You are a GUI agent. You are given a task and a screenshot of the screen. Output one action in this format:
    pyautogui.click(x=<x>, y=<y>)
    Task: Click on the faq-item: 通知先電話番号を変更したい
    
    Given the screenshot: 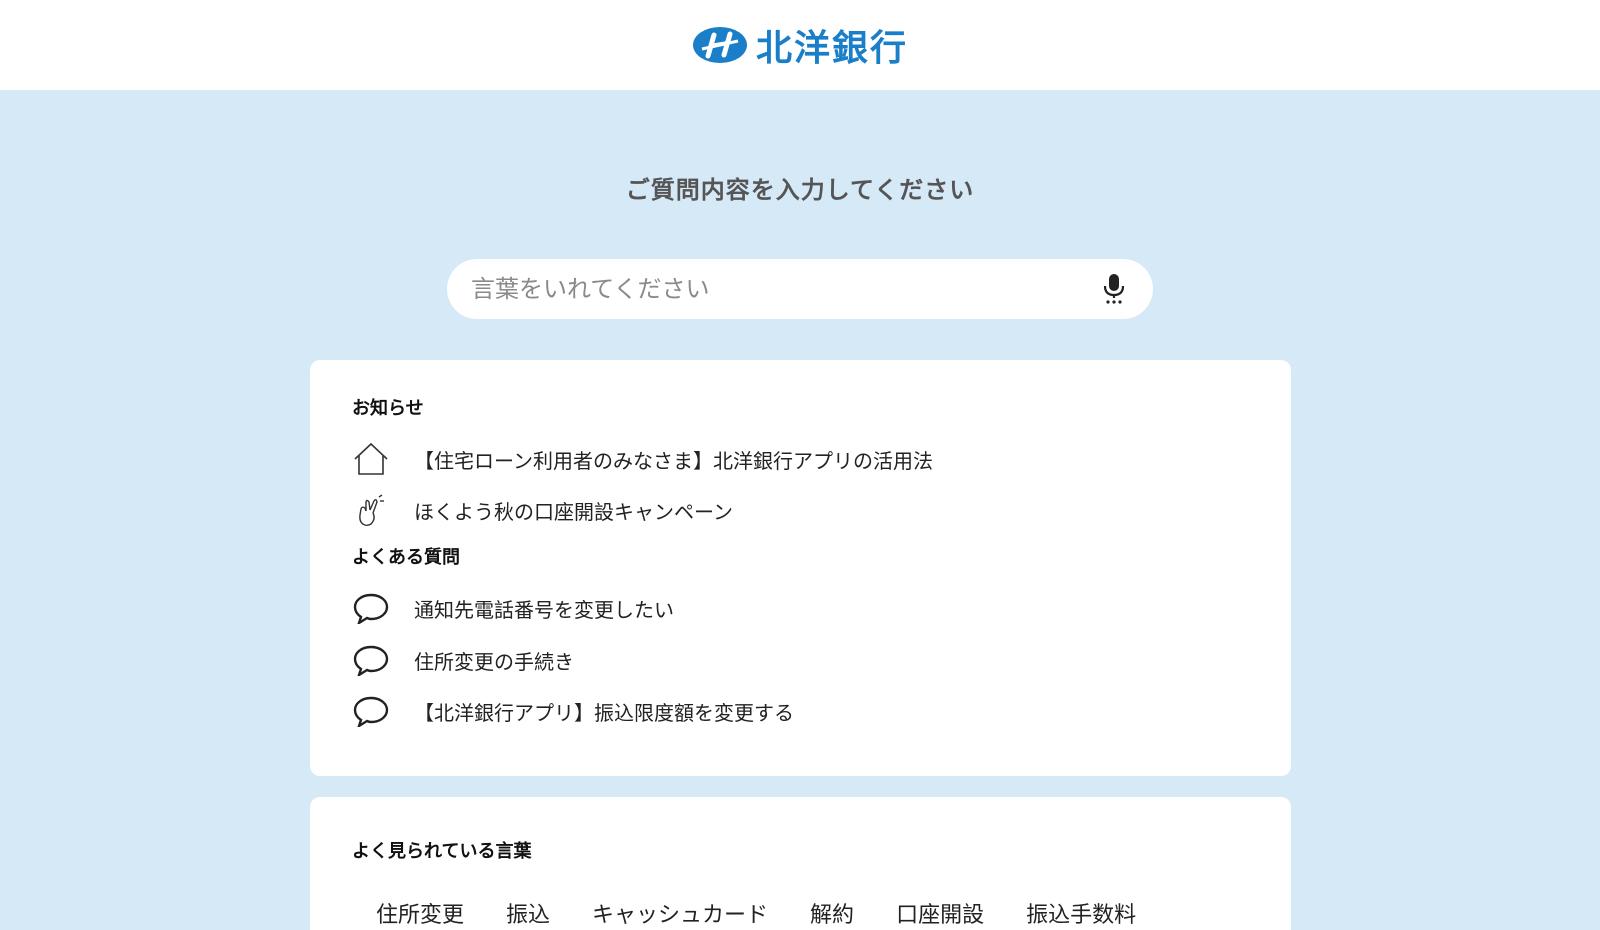 What is the action you would take?
    pyautogui.click(x=513, y=608)
    